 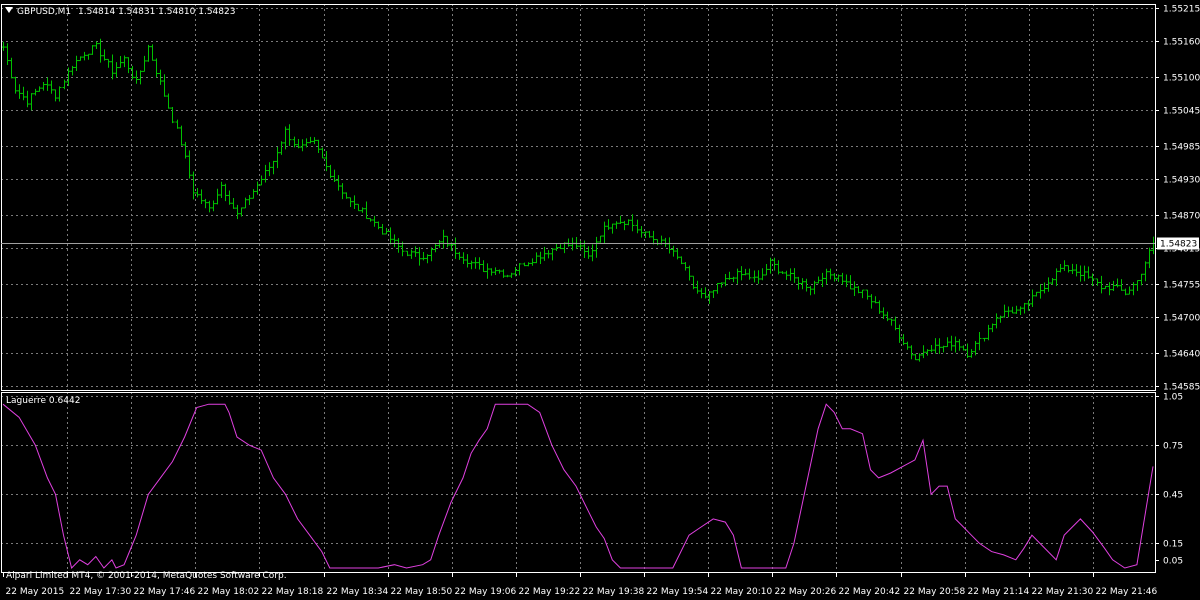 What do you see at coordinates (9, 10) in the screenshot?
I see `triangle-down-icon` at bounding box center [9, 10].